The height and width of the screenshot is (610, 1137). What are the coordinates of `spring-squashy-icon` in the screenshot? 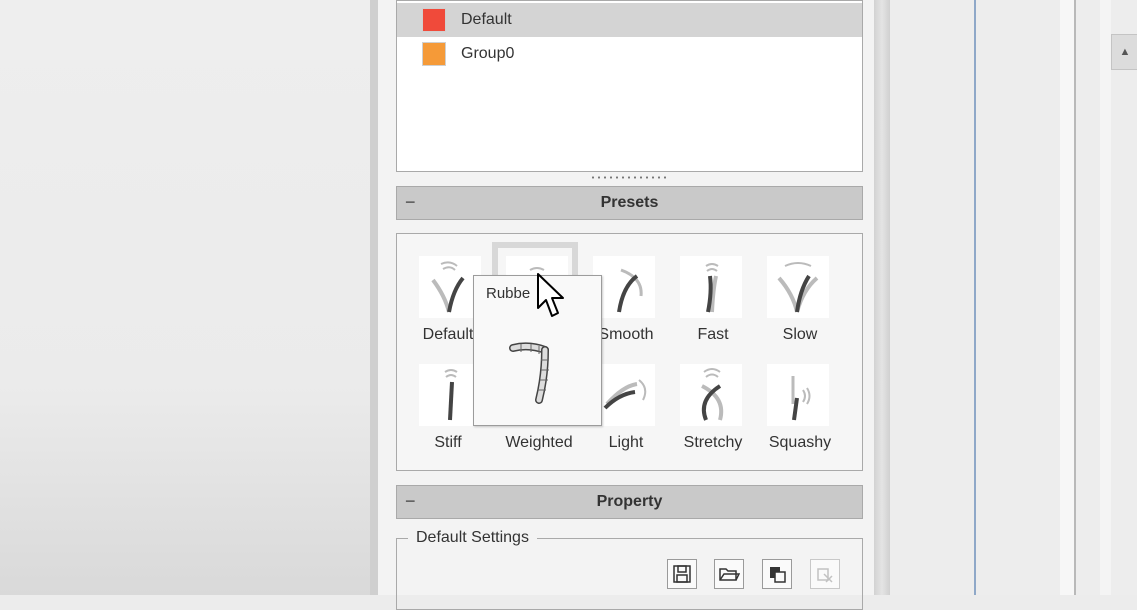 It's located at (798, 395).